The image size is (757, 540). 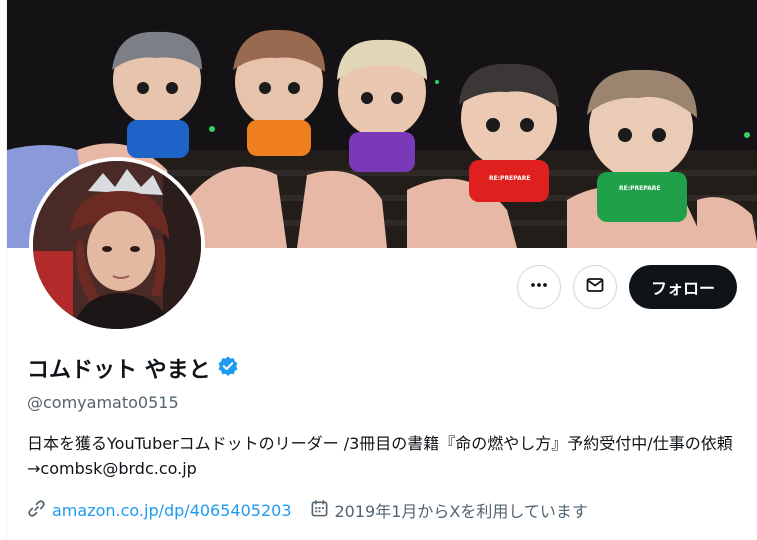 I want to click on joined-item: 2019年1月からXを利用しています, so click(x=449, y=510).